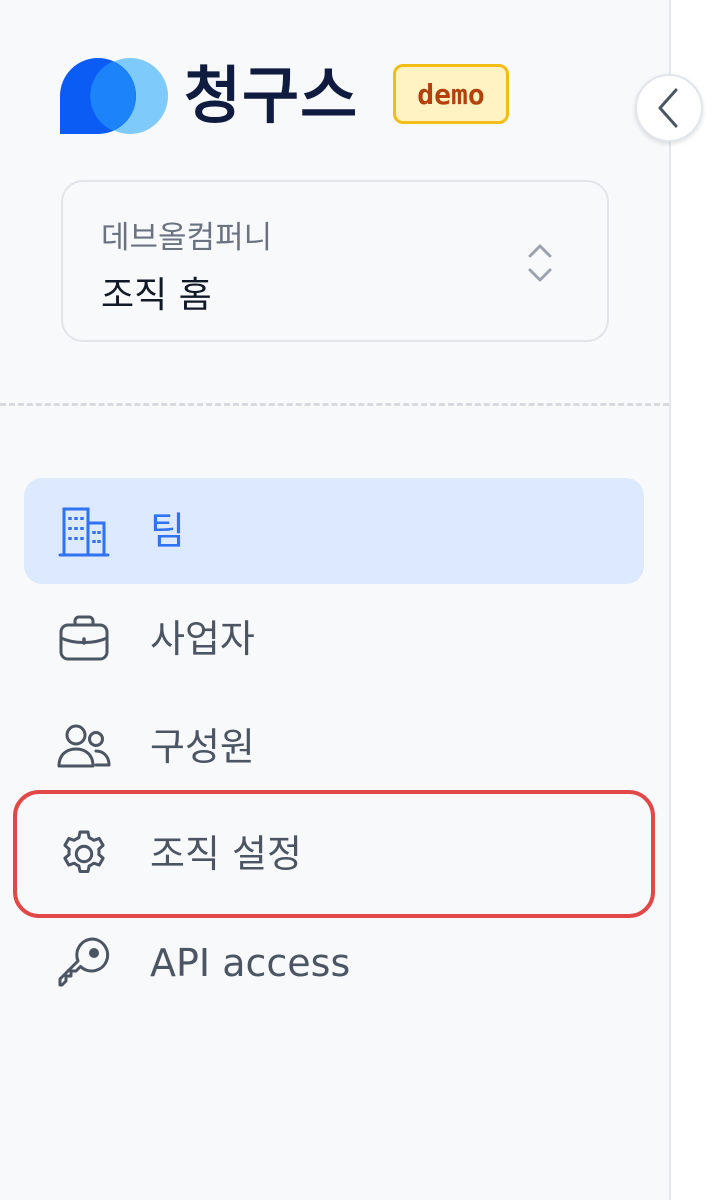 The image size is (720, 1200). Describe the element at coordinates (334, 404) in the screenshot. I see `section-divider` at that location.